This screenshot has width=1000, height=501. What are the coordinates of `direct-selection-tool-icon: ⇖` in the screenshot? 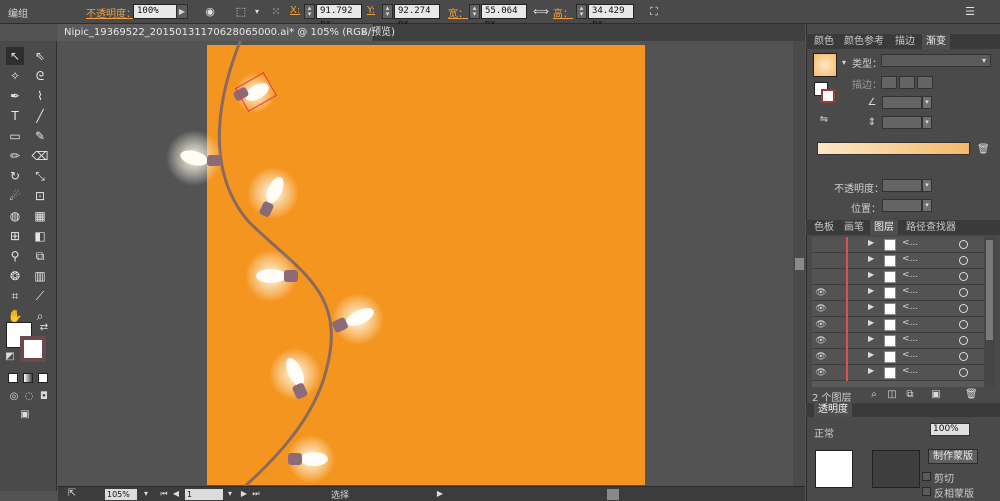 It's located at (40, 56).